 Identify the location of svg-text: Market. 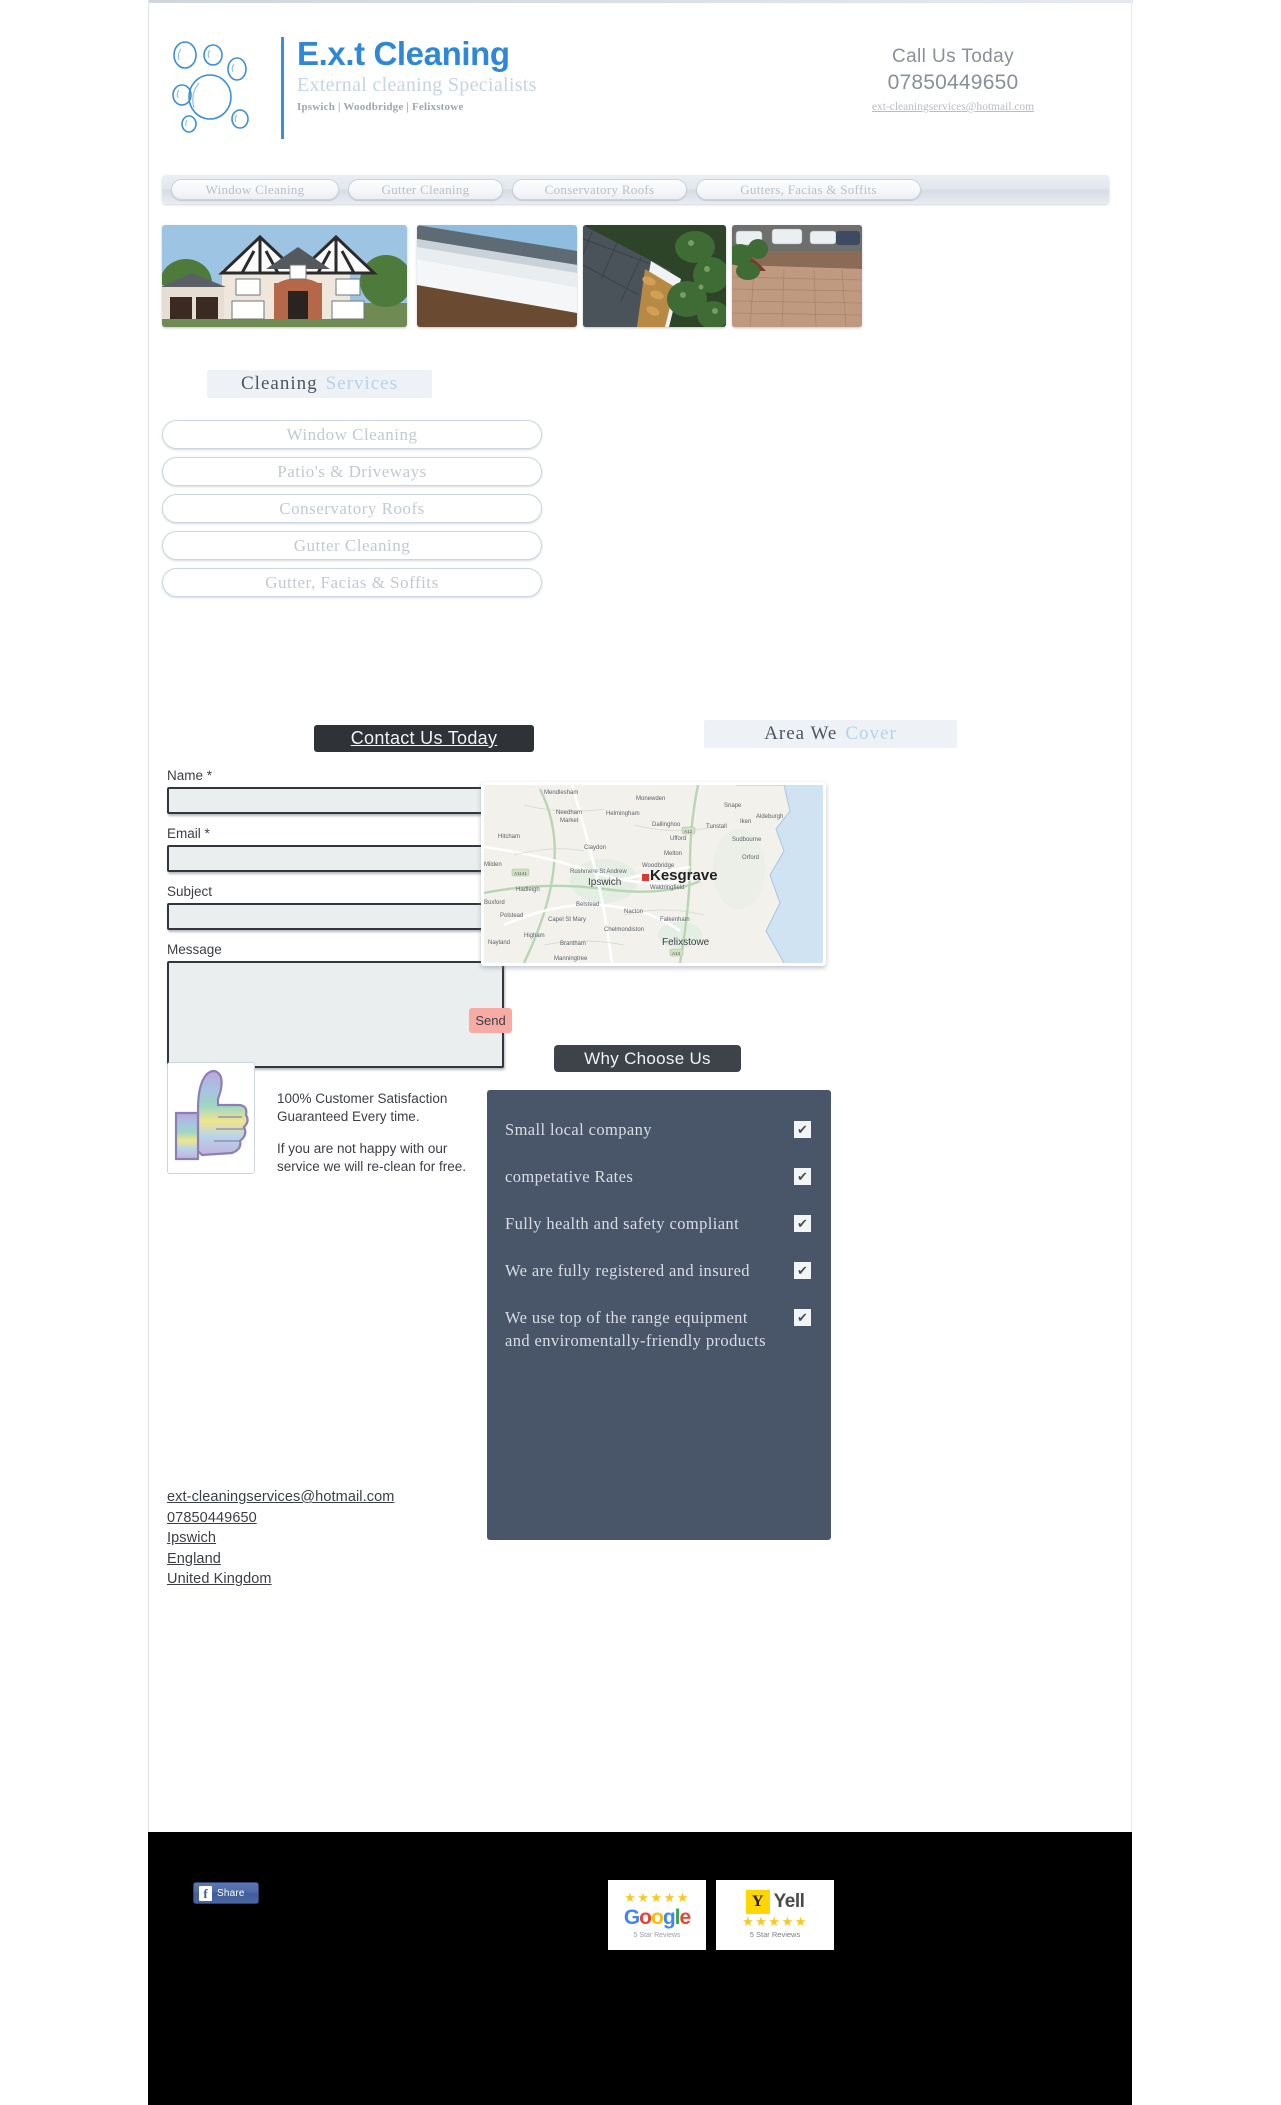
(569, 821).